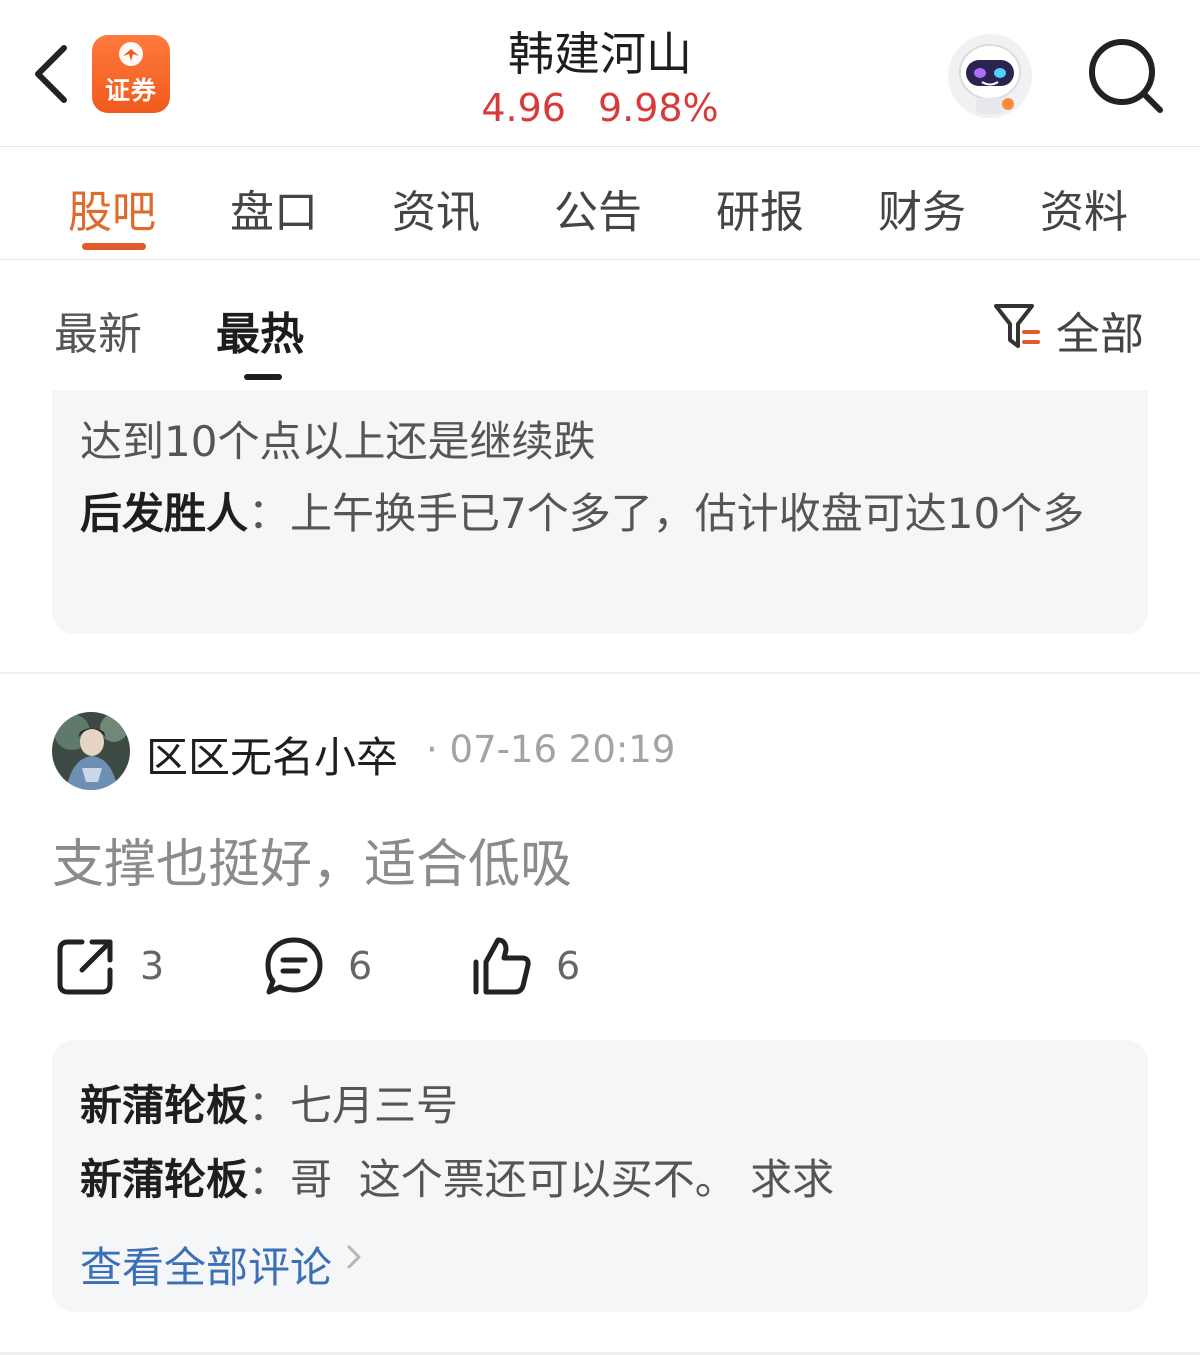 The image size is (1200, 1355). What do you see at coordinates (360, 966) in the screenshot?
I see `comment-count: 6` at bounding box center [360, 966].